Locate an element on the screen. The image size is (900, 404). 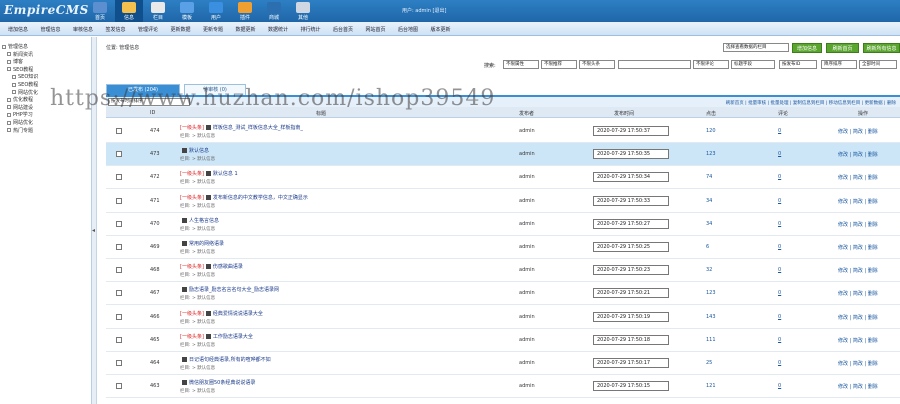
col-title: 标题 is located at coordinates (321, 113).